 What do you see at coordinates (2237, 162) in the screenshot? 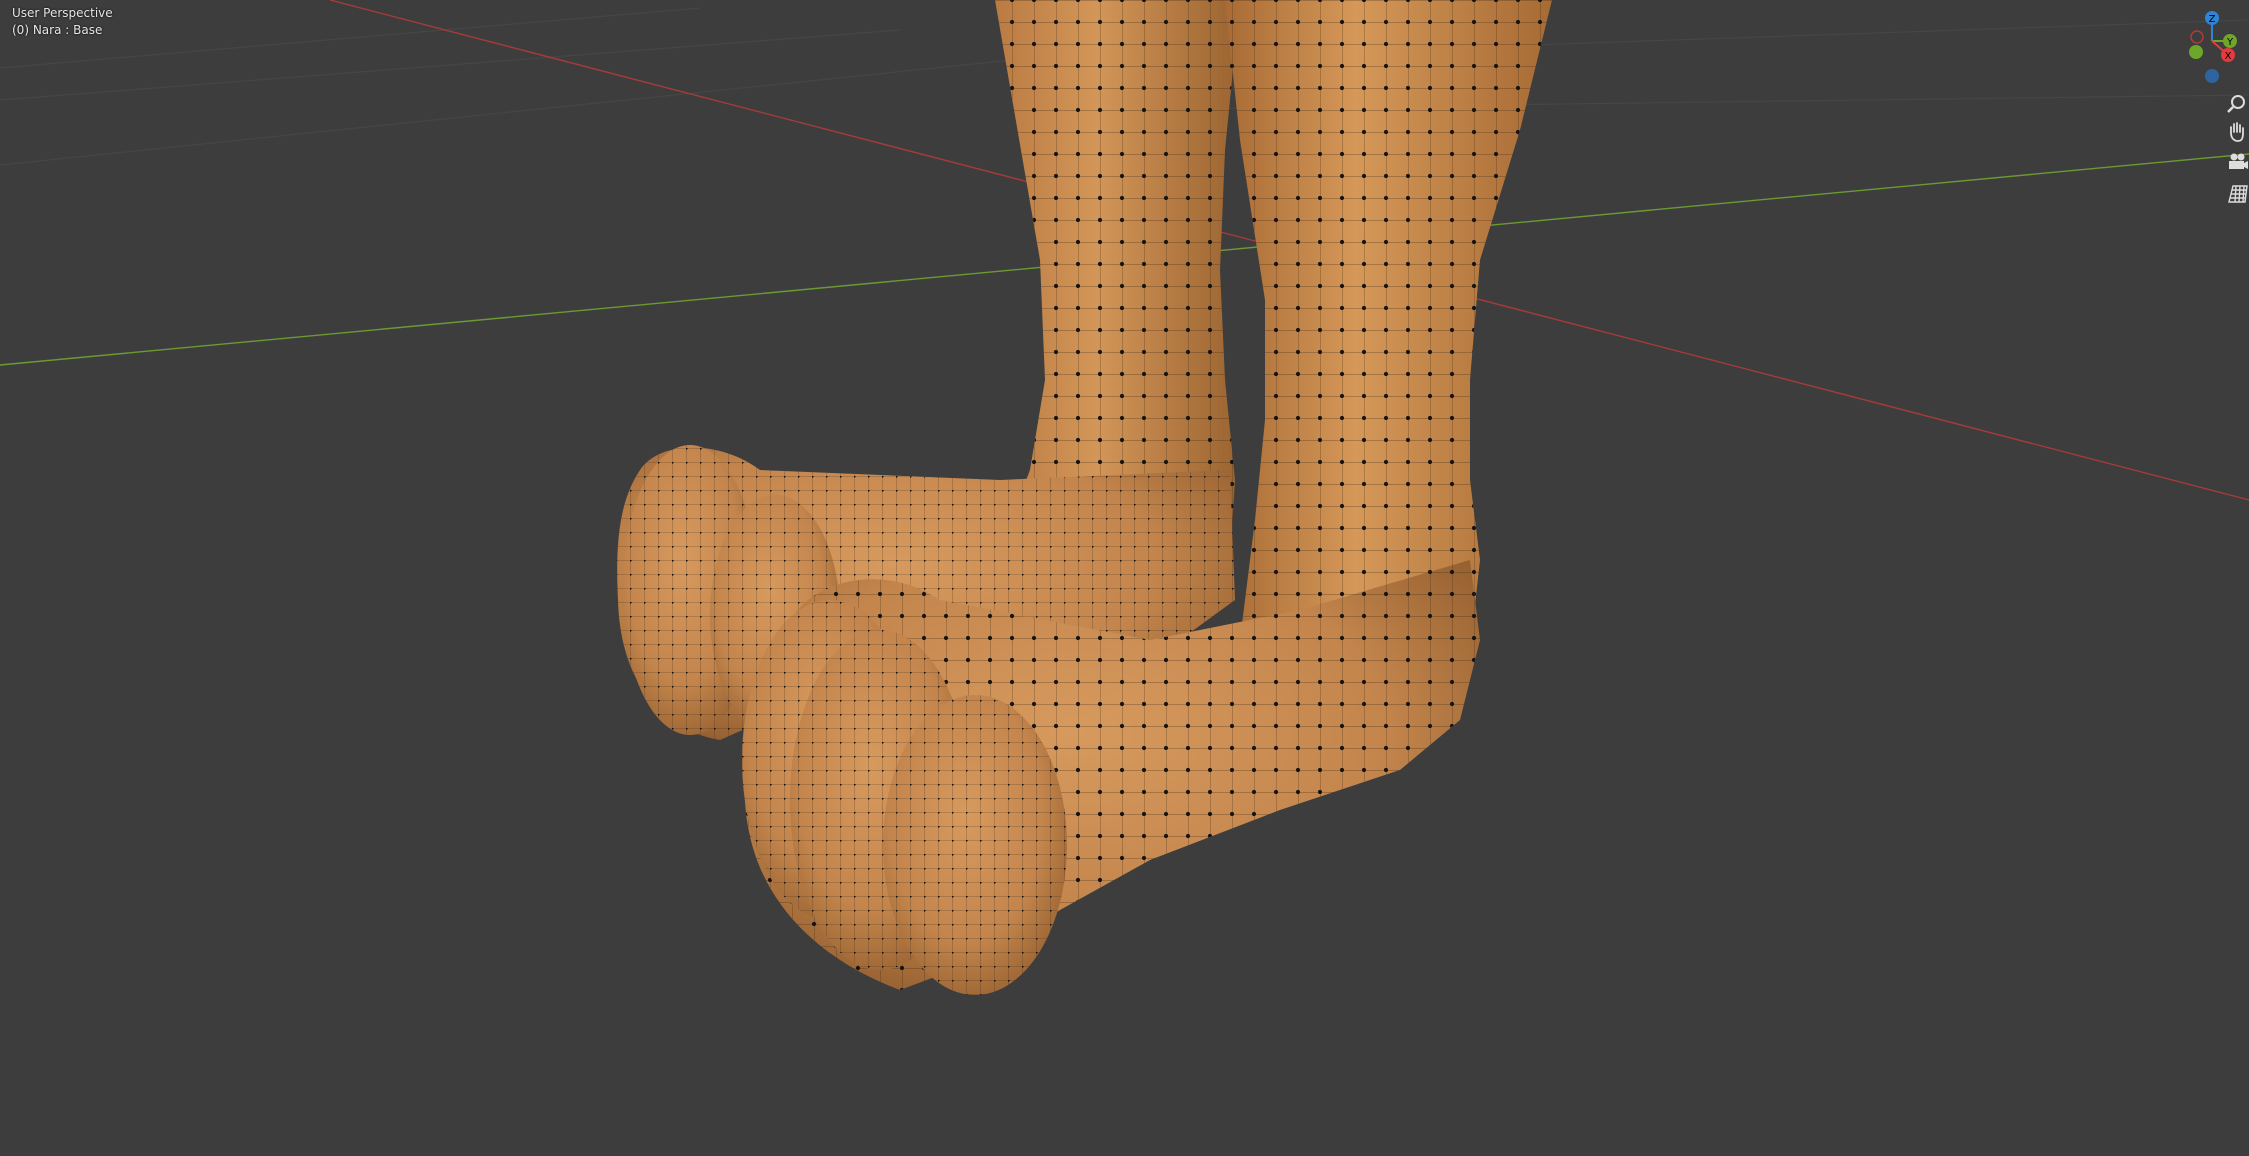
I see `camera-icon` at bounding box center [2237, 162].